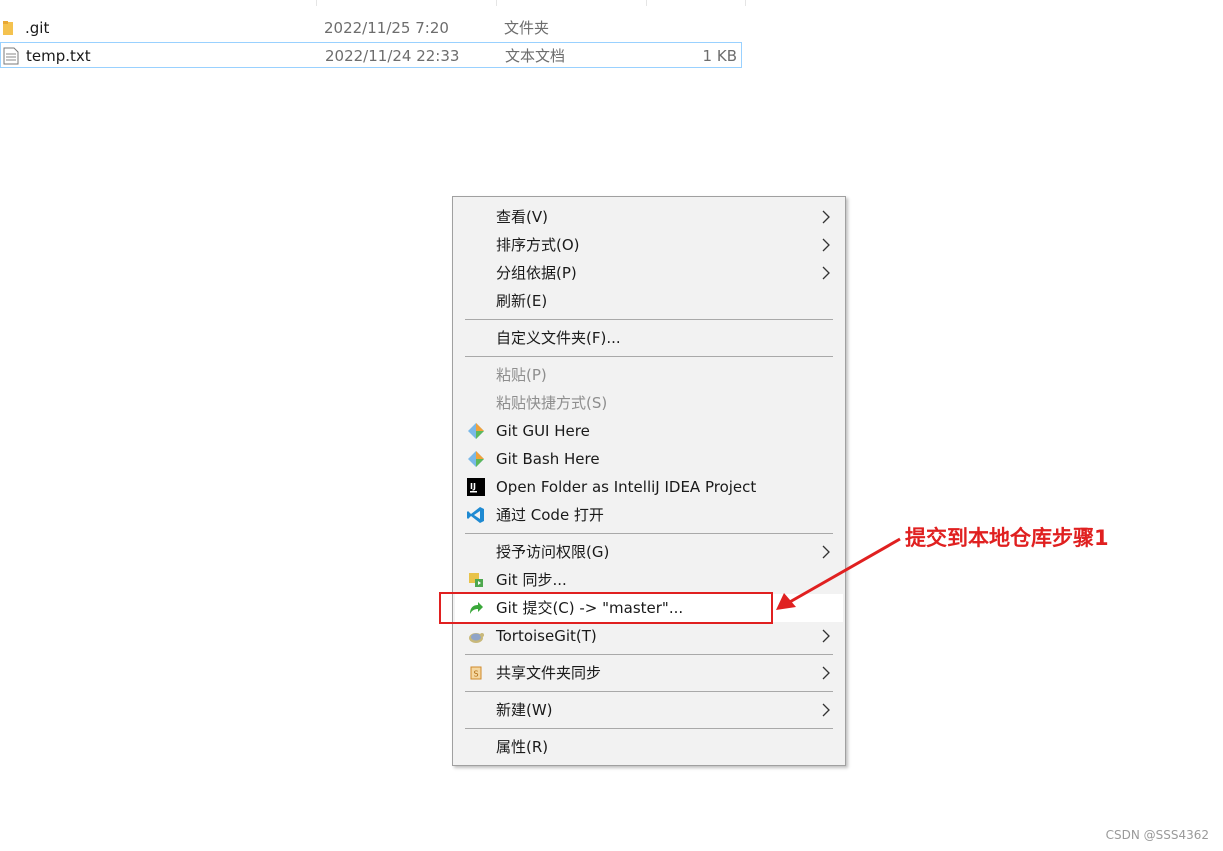 The height and width of the screenshot is (851, 1223). I want to click on share-sync-icon: S, so click(476, 673).